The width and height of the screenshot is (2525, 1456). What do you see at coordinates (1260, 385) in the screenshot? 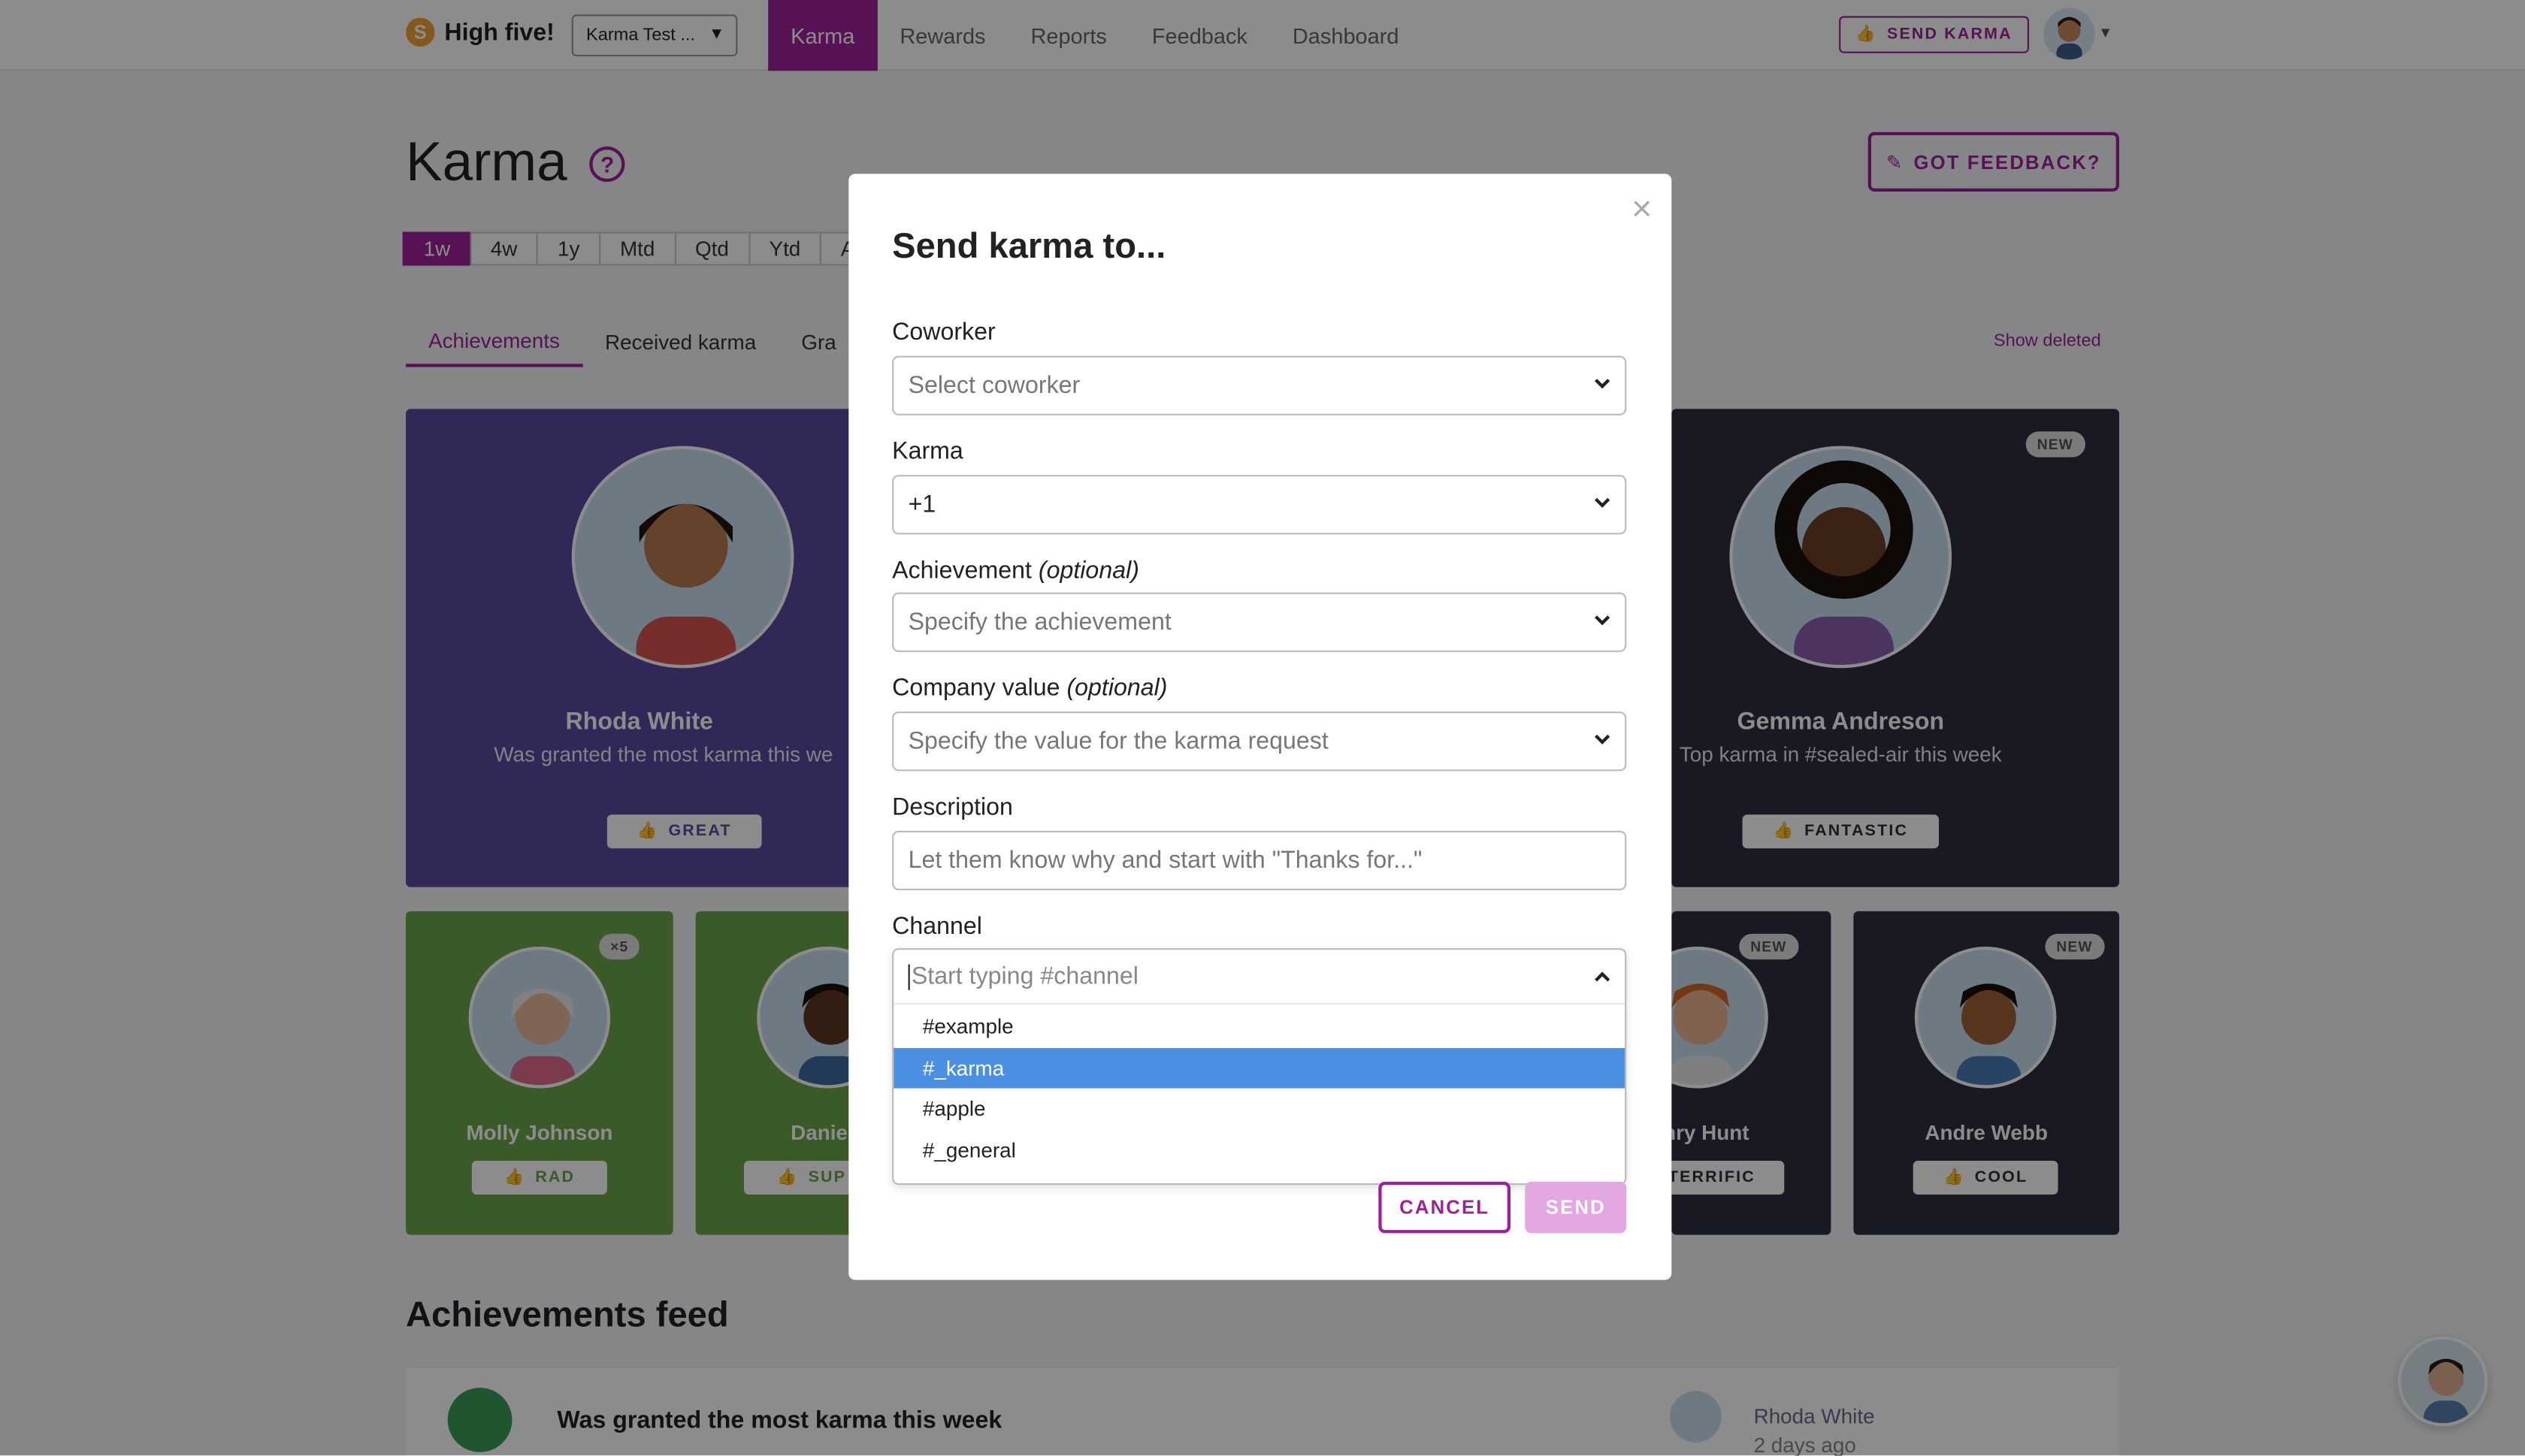
I see `coworker-select: Select coworker` at bounding box center [1260, 385].